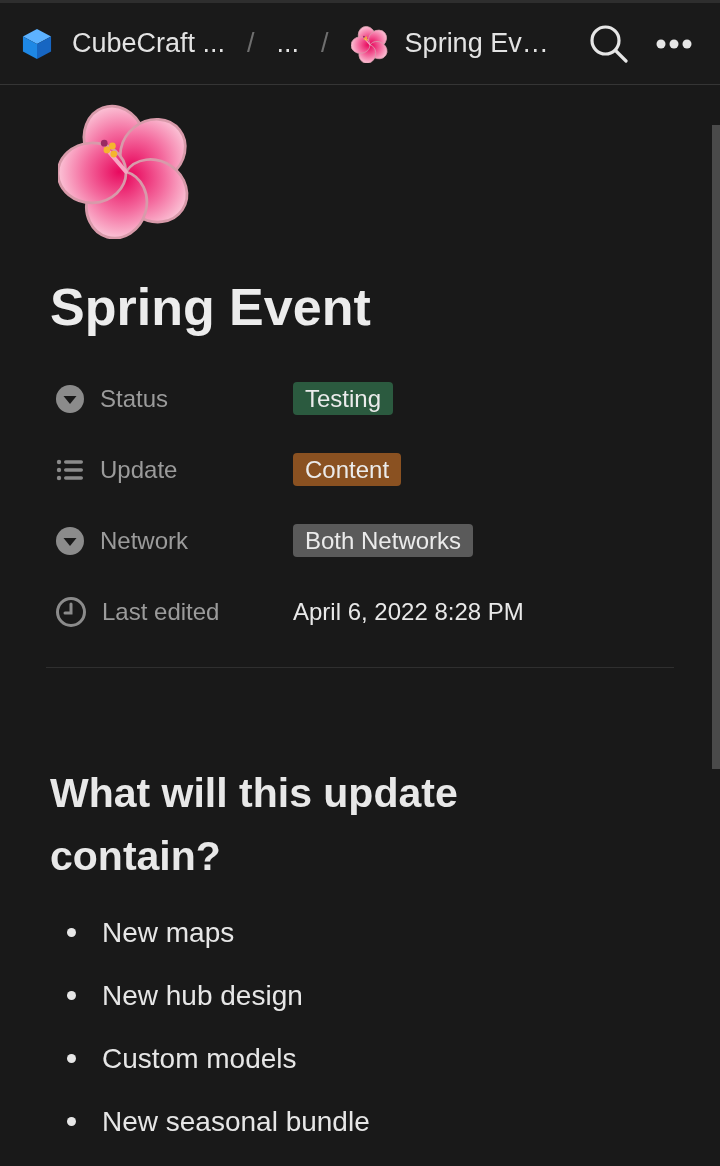  What do you see at coordinates (202, 995) in the screenshot?
I see `bullet-text: New hub design` at bounding box center [202, 995].